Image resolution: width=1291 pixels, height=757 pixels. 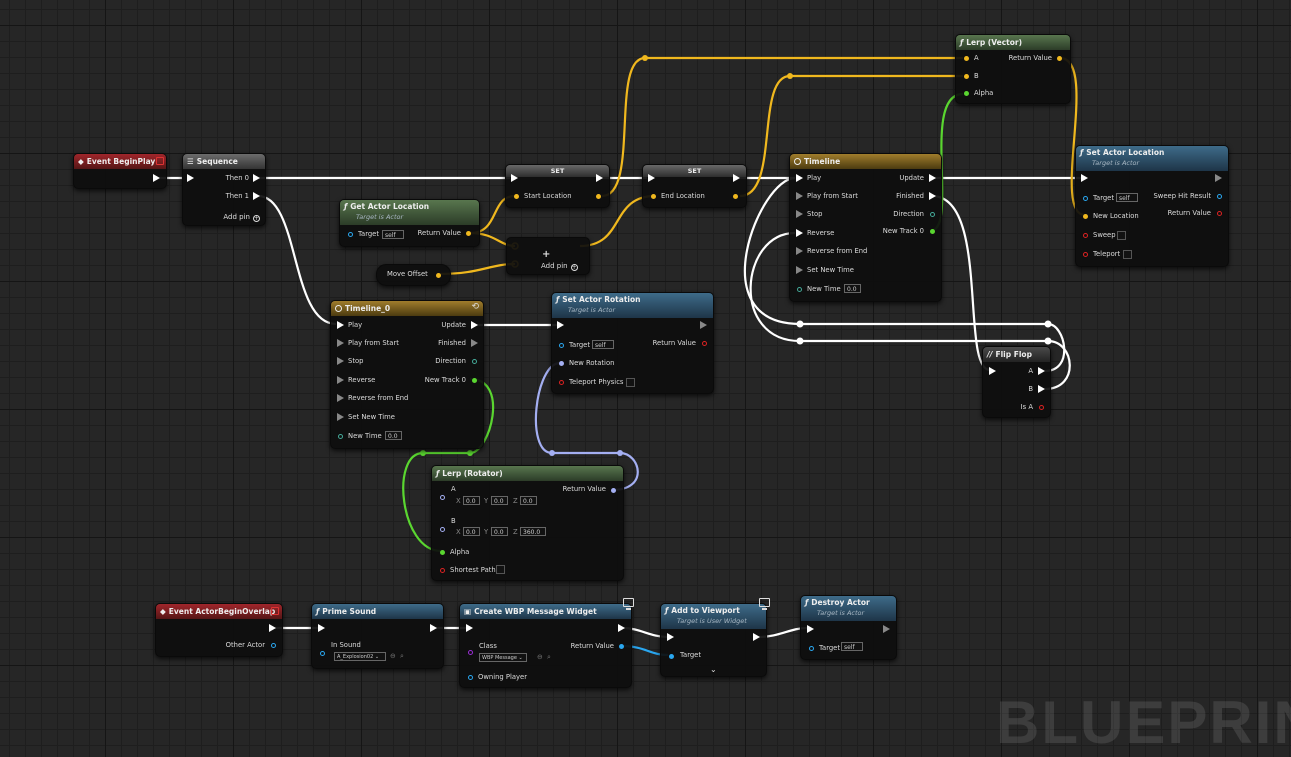 What do you see at coordinates (548, 256) in the screenshot?
I see `add-vector-node: + Add pin +` at bounding box center [548, 256].